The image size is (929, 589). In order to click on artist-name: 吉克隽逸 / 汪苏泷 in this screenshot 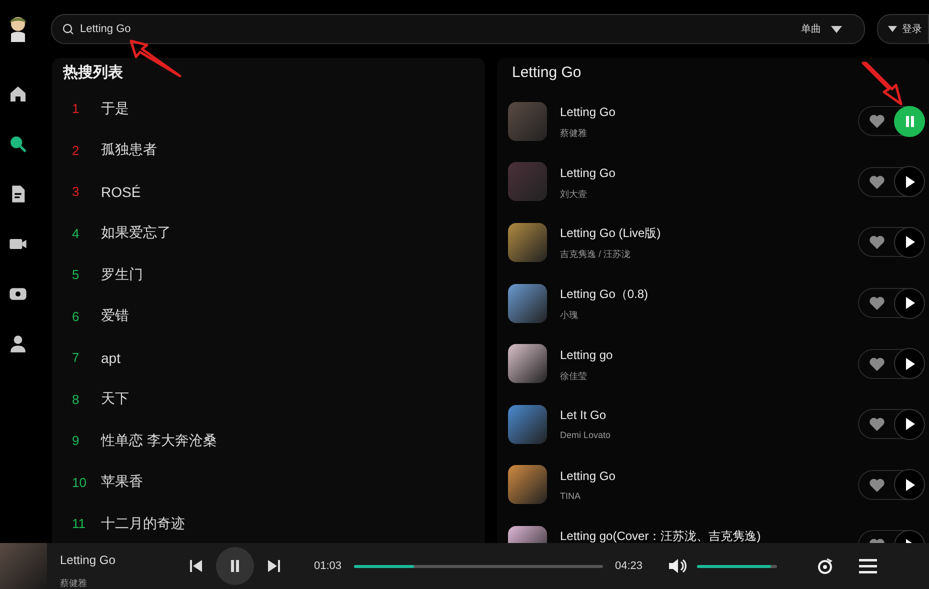, I will do `click(596, 255)`.